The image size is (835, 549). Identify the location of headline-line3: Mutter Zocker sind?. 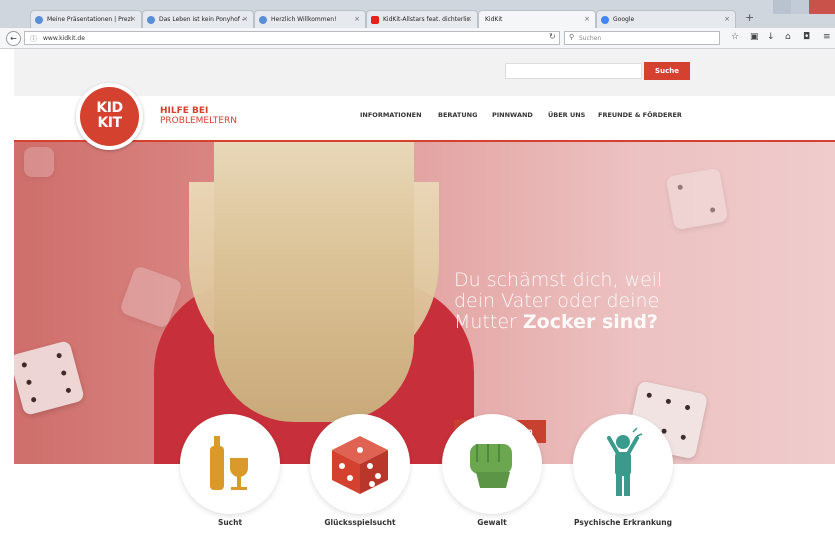
(559, 322).